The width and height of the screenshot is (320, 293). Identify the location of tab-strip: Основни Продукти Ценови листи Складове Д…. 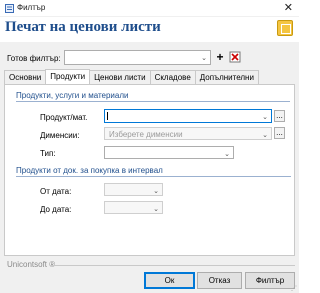
(131, 76).